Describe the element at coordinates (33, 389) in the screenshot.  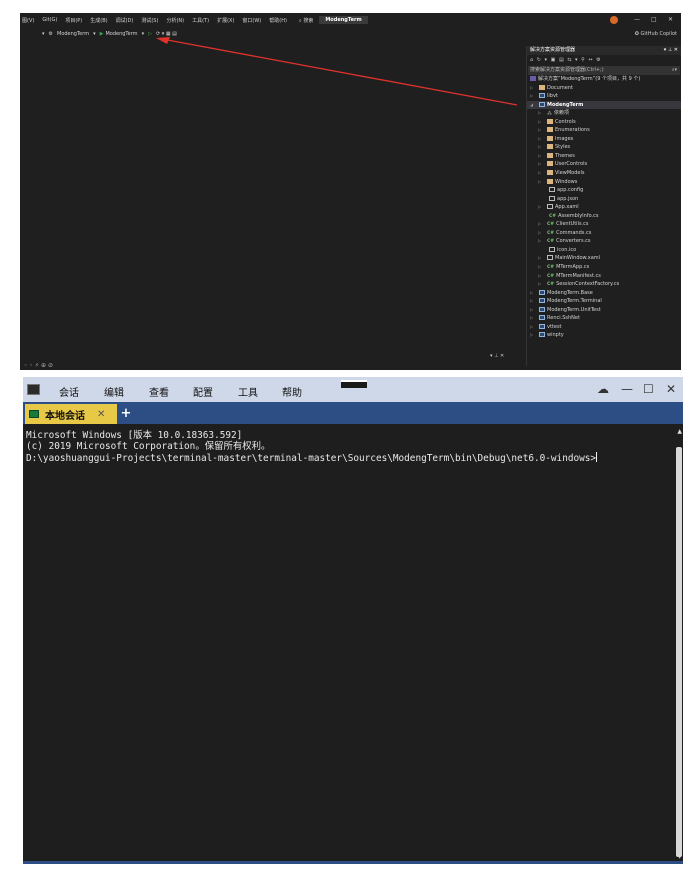
I see `terminal-app-icon` at that location.